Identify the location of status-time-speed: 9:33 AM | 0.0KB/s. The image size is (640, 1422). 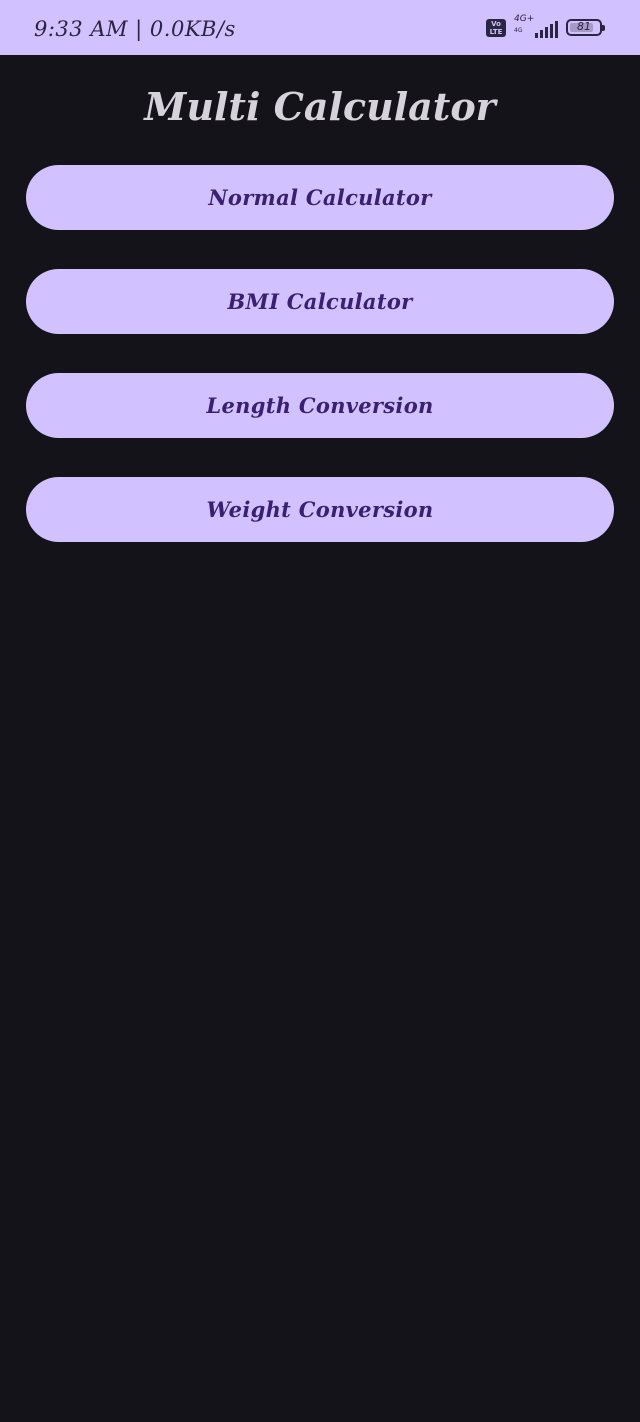
(135, 28).